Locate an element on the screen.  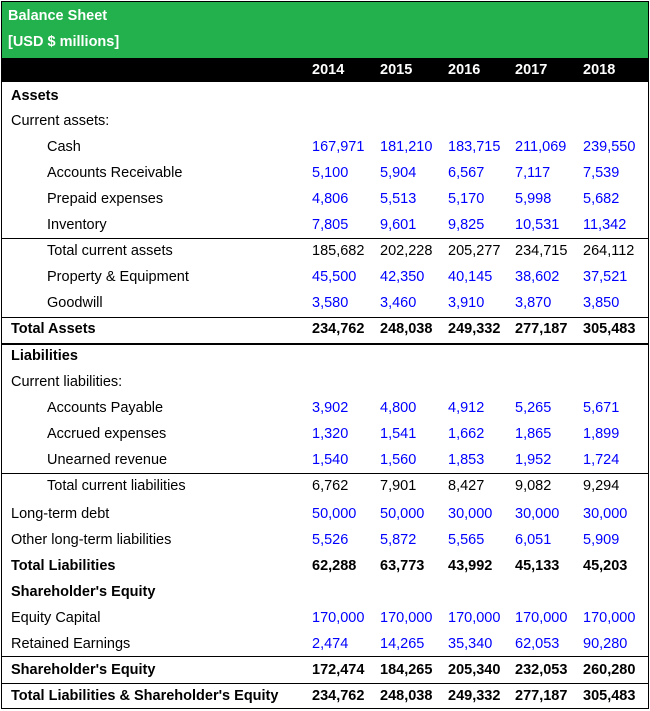
row-label: Goodwill is located at coordinates (75, 303).